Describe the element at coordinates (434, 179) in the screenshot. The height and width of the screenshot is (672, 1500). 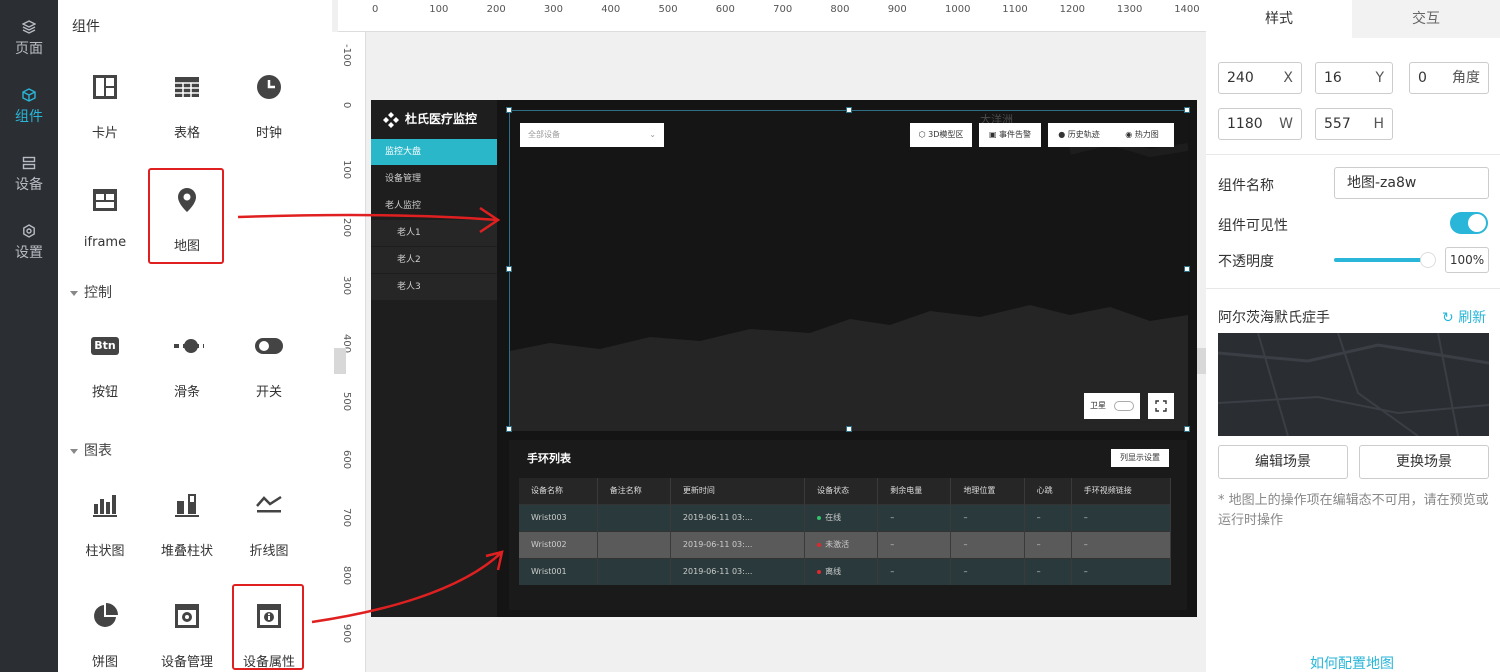
I see `dash-menu-devices: 设备管理` at that location.